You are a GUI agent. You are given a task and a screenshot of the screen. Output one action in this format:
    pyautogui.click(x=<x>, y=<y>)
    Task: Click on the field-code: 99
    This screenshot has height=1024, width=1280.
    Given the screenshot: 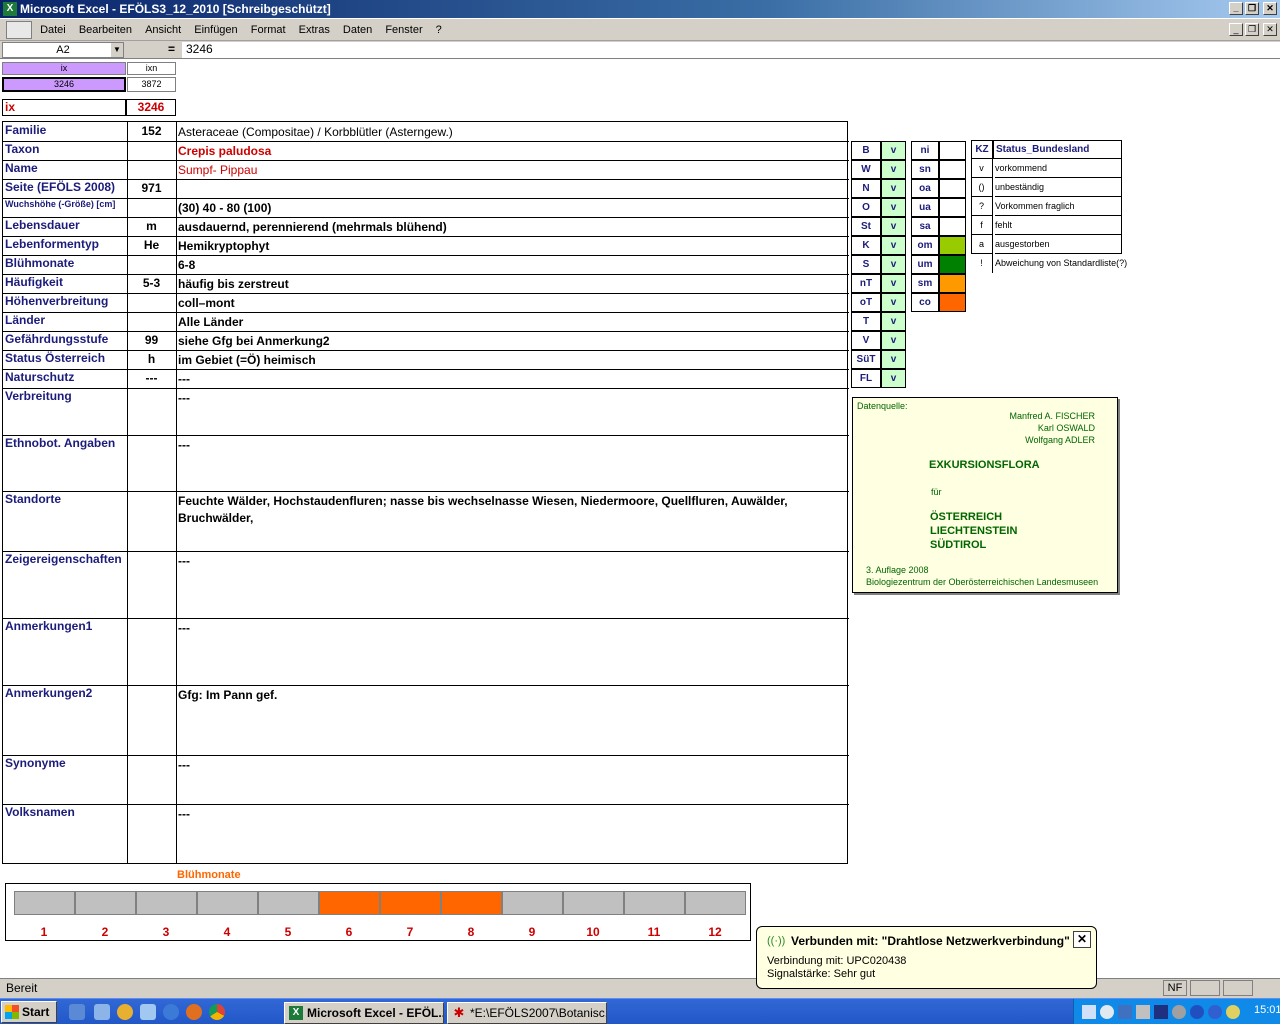 What is the action you would take?
    pyautogui.click(x=151, y=340)
    